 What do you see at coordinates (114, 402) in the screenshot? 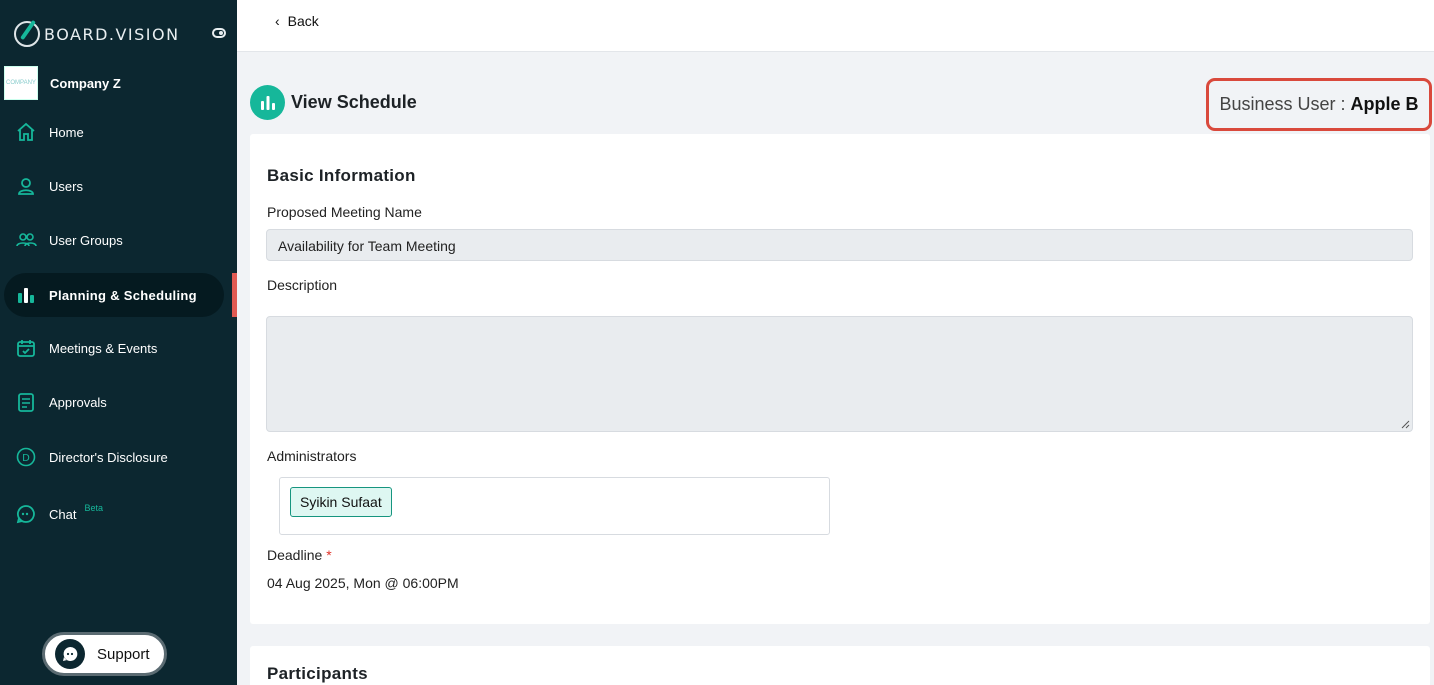
I see `sidebar-item-approvals: Approvals` at bounding box center [114, 402].